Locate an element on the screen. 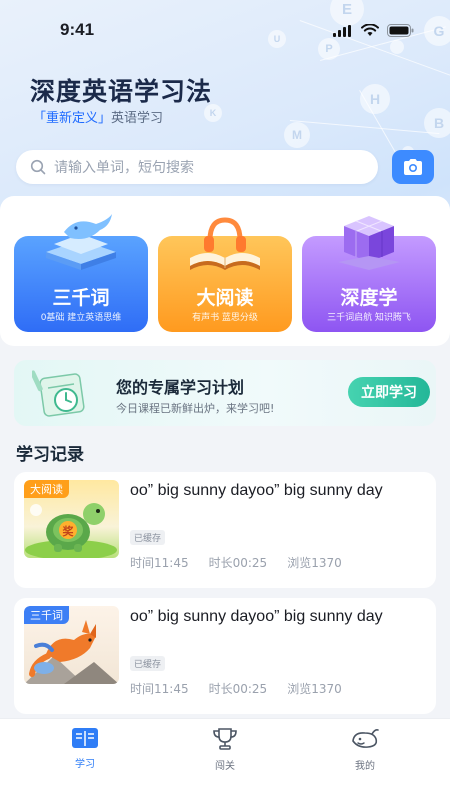 The height and width of the screenshot is (800, 450). study-plan-card: 您的专属学习计划 今日课程已新鲜出炉，来学习吧! 立即学习 is located at coordinates (225, 393).